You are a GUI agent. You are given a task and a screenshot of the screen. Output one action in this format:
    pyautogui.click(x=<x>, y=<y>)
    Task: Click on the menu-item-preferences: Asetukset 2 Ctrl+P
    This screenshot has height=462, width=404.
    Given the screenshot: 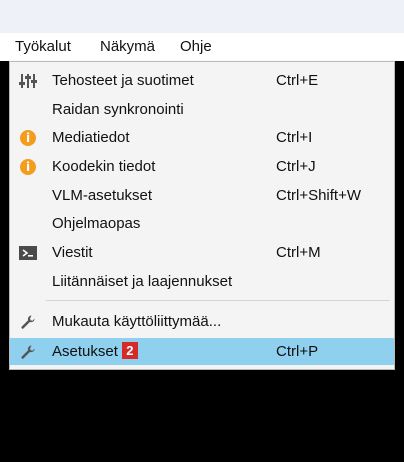 What is the action you would take?
    pyautogui.click(x=202, y=351)
    